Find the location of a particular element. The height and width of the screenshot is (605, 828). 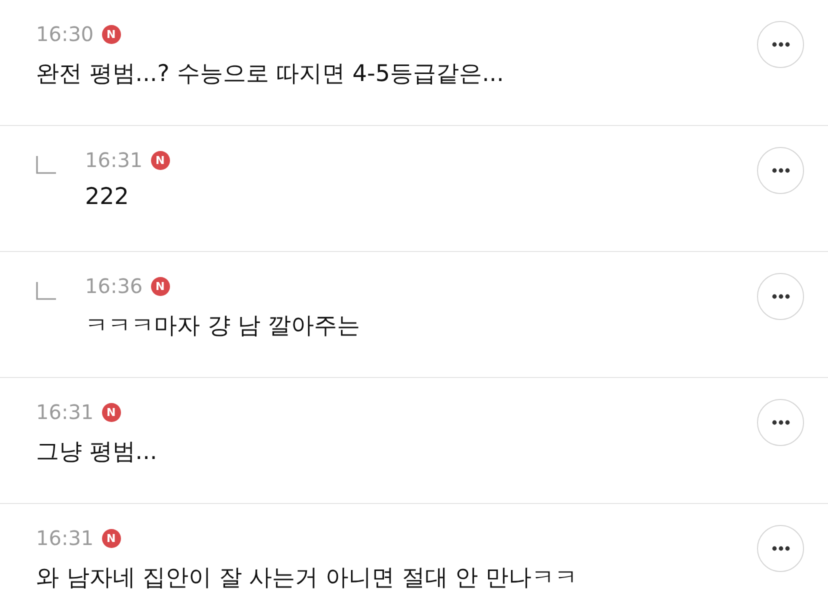

comment-text: 와 남자네 집안이 잘 사는거 아니면 절대 안 만나ㅋㅋ is located at coordinates (307, 578).